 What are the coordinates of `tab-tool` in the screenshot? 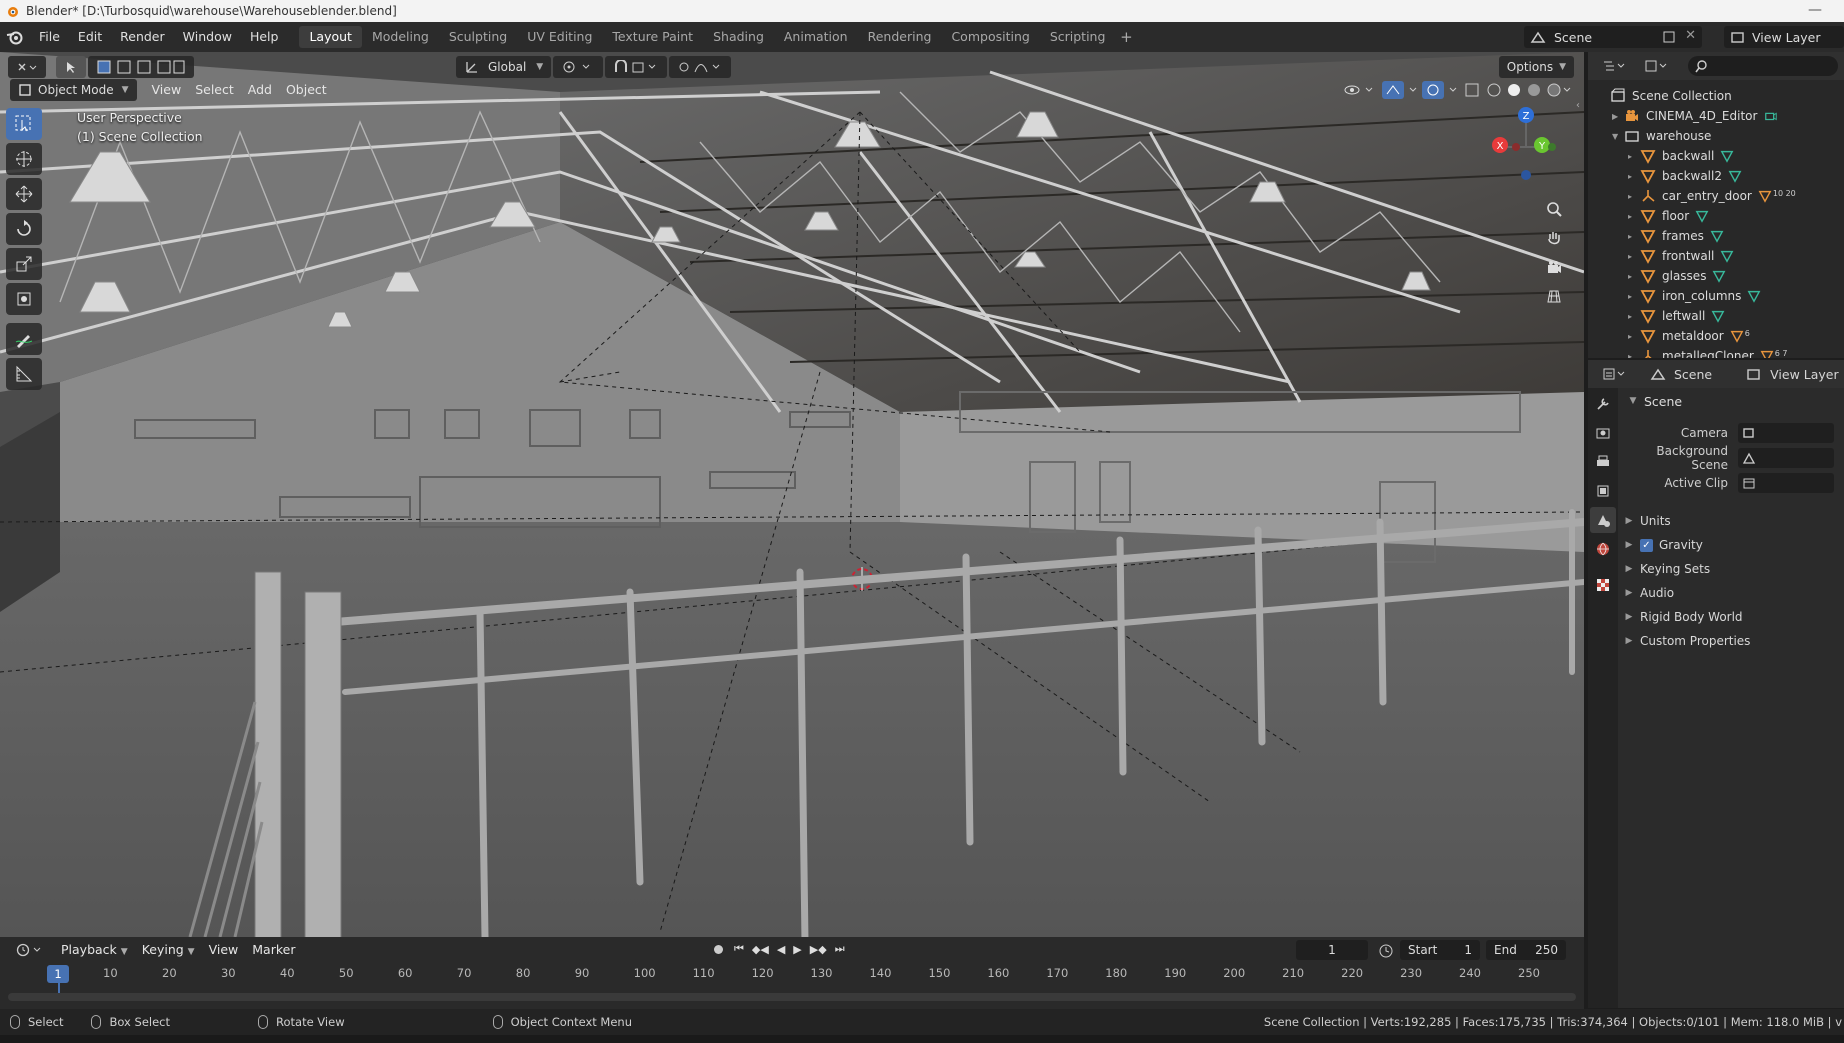 It's located at (1603, 404).